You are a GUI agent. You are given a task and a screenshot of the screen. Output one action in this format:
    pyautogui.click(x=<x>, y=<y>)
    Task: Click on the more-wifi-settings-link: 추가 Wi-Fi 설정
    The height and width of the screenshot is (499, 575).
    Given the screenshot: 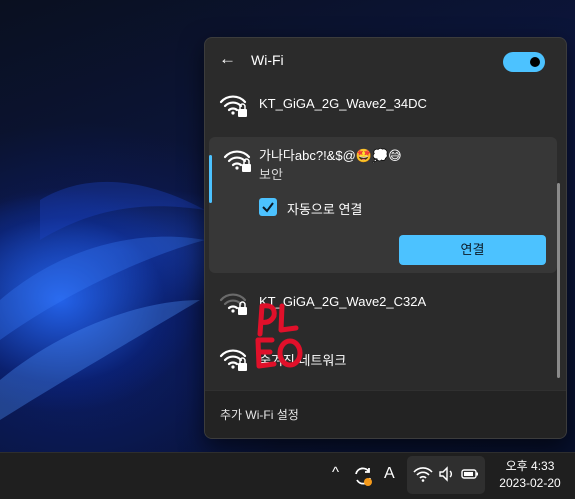 What is the action you would take?
    pyautogui.click(x=259, y=414)
    